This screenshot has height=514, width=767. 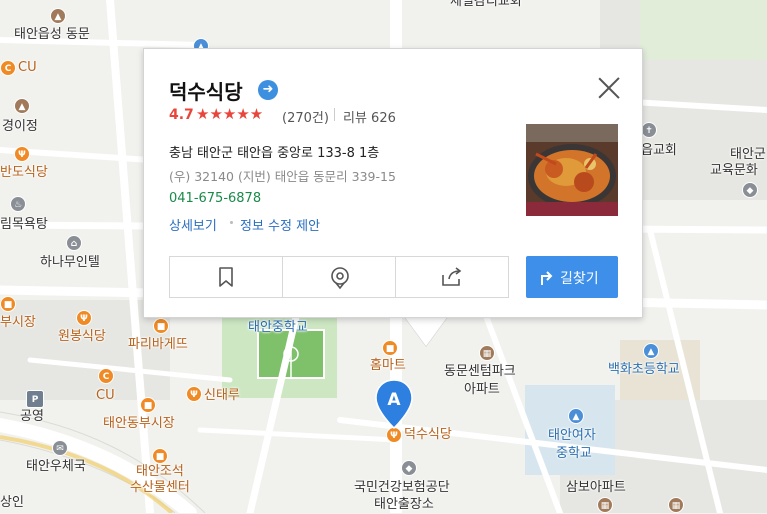 What do you see at coordinates (369, 116) in the screenshot?
I see `review-count: 리뷰 626` at bounding box center [369, 116].